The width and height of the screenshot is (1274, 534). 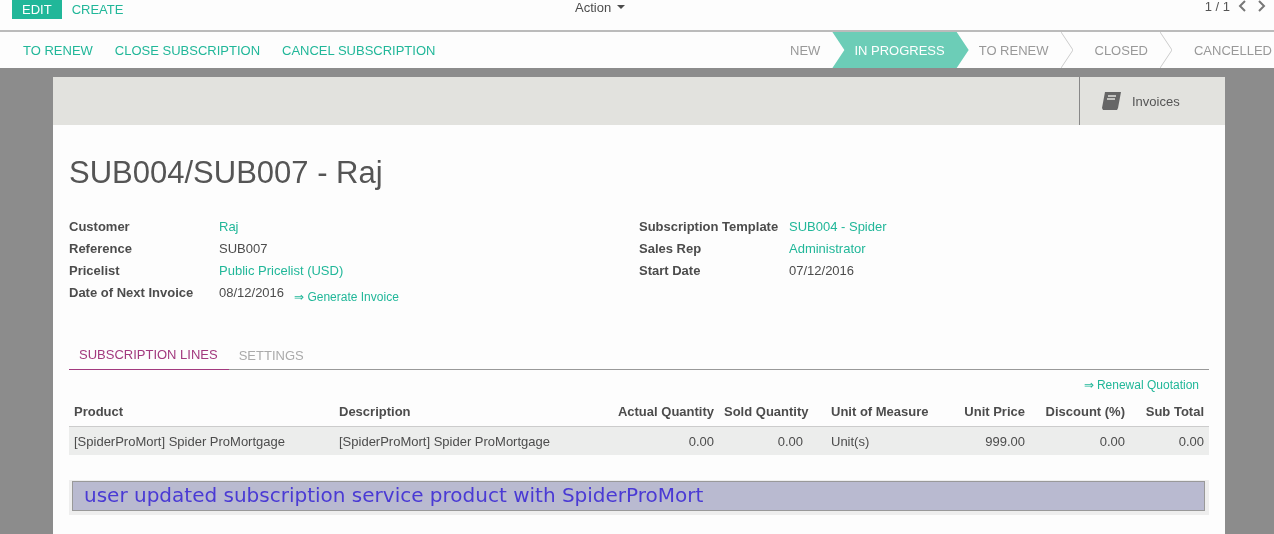 What do you see at coordinates (100, 226) in the screenshot?
I see `field-label: Customer` at bounding box center [100, 226].